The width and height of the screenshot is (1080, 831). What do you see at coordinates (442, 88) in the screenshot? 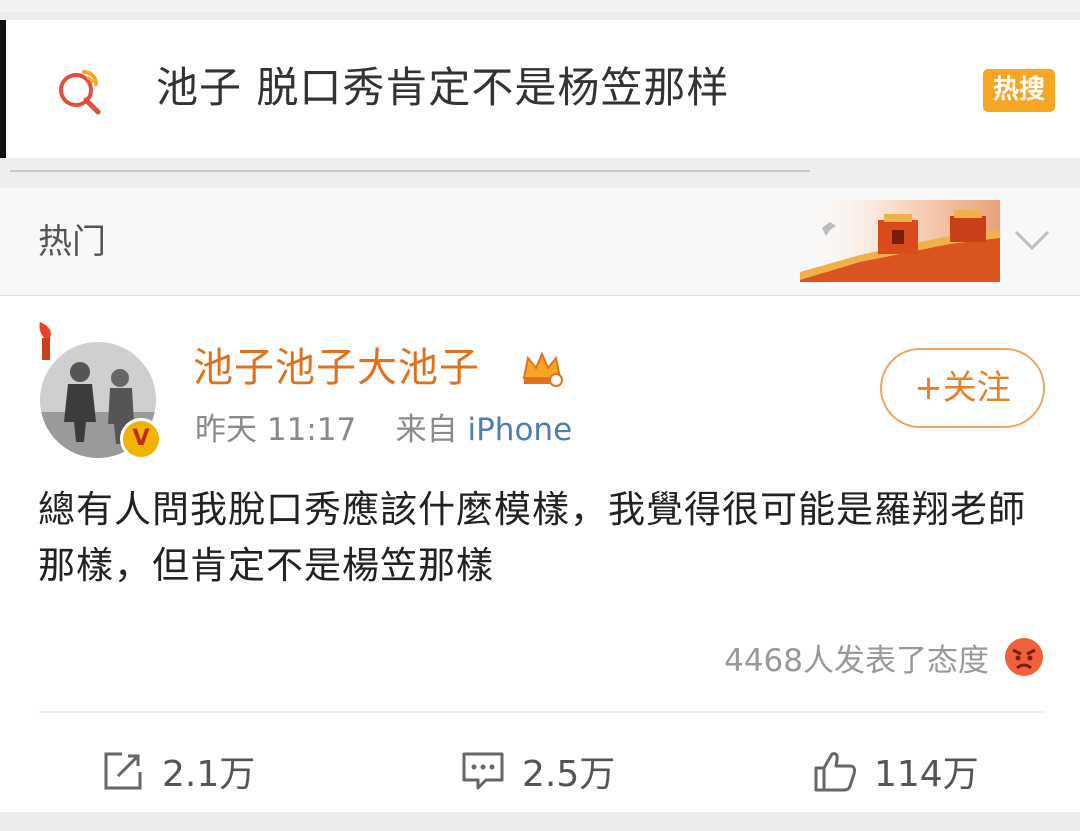
I see `search-query-text: 池子 脱口秀肯定不是杨笠那样` at bounding box center [442, 88].